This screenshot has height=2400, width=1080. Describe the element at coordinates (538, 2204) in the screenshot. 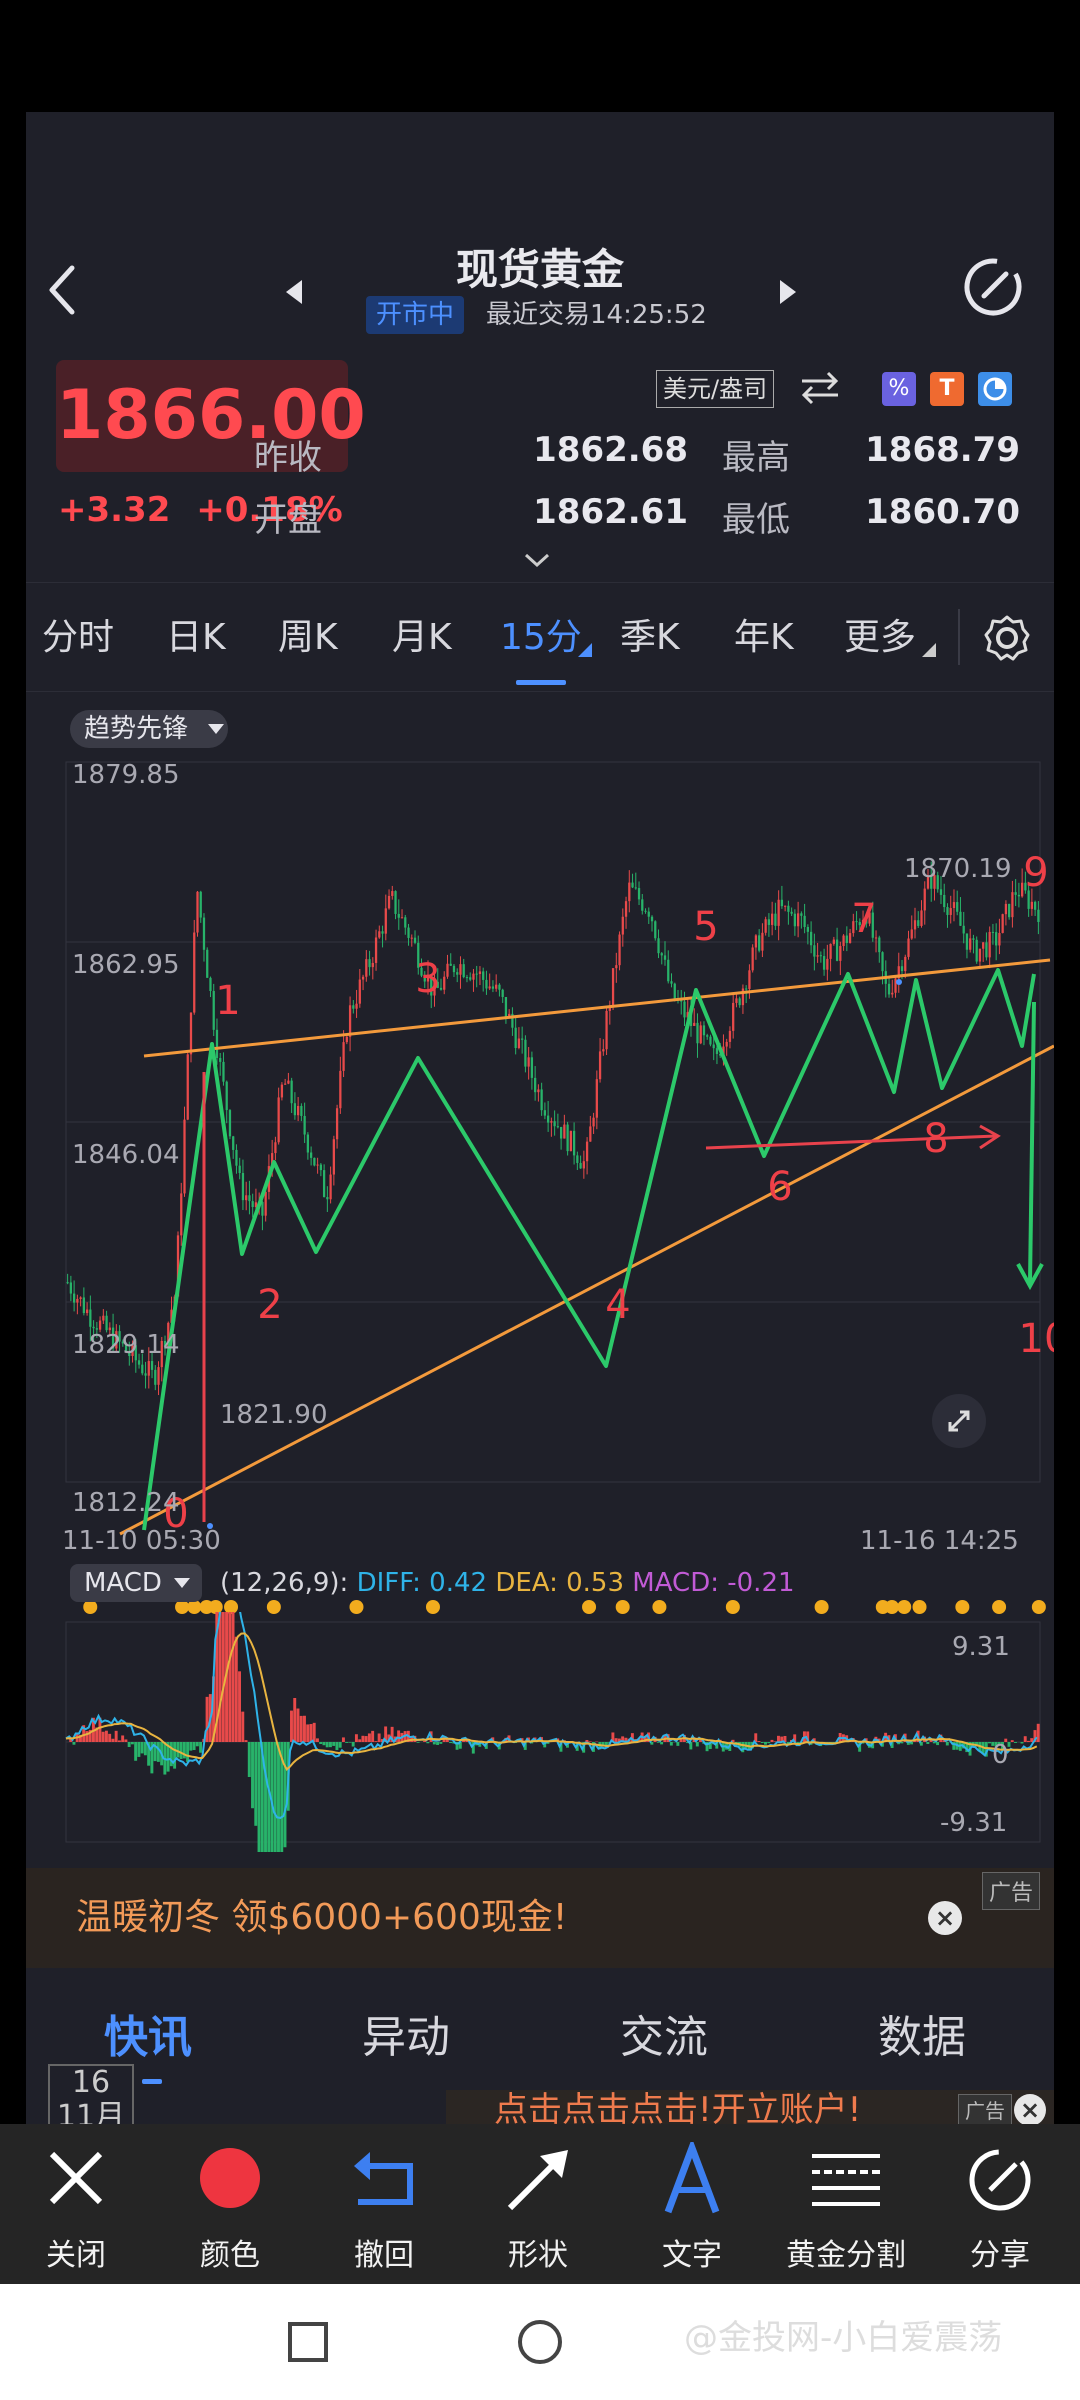

I see `tool-shape: 形状` at that location.